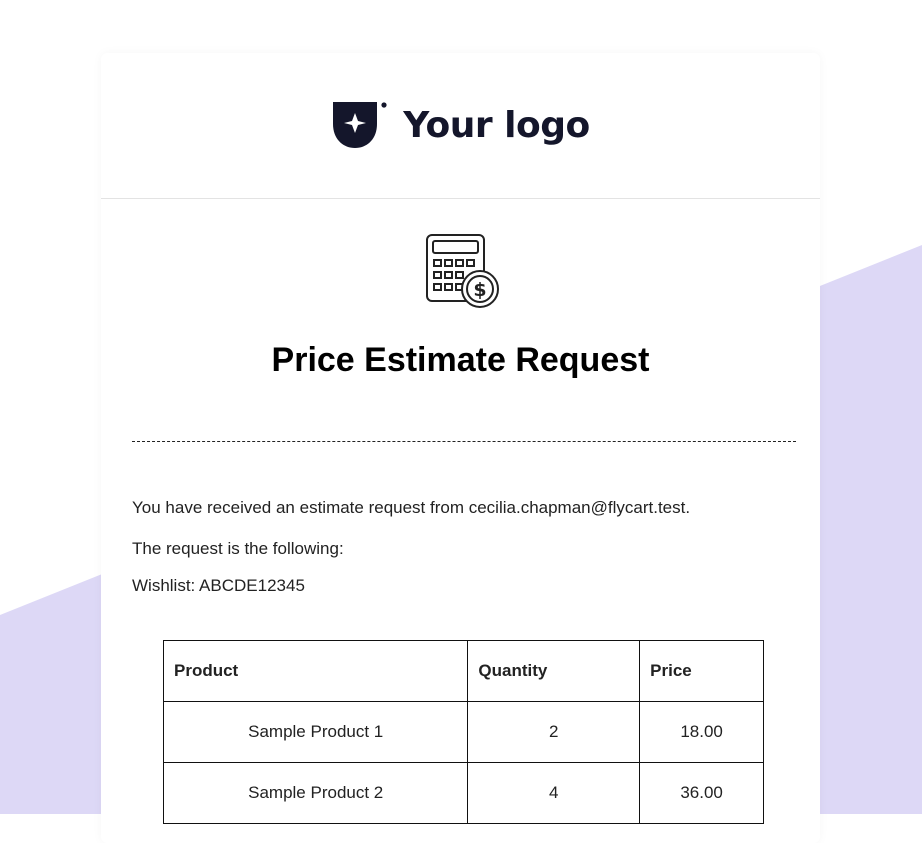 This screenshot has height=843, width=922. What do you see at coordinates (315, 793) in the screenshot?
I see `cell-product: Sample Product 2` at bounding box center [315, 793].